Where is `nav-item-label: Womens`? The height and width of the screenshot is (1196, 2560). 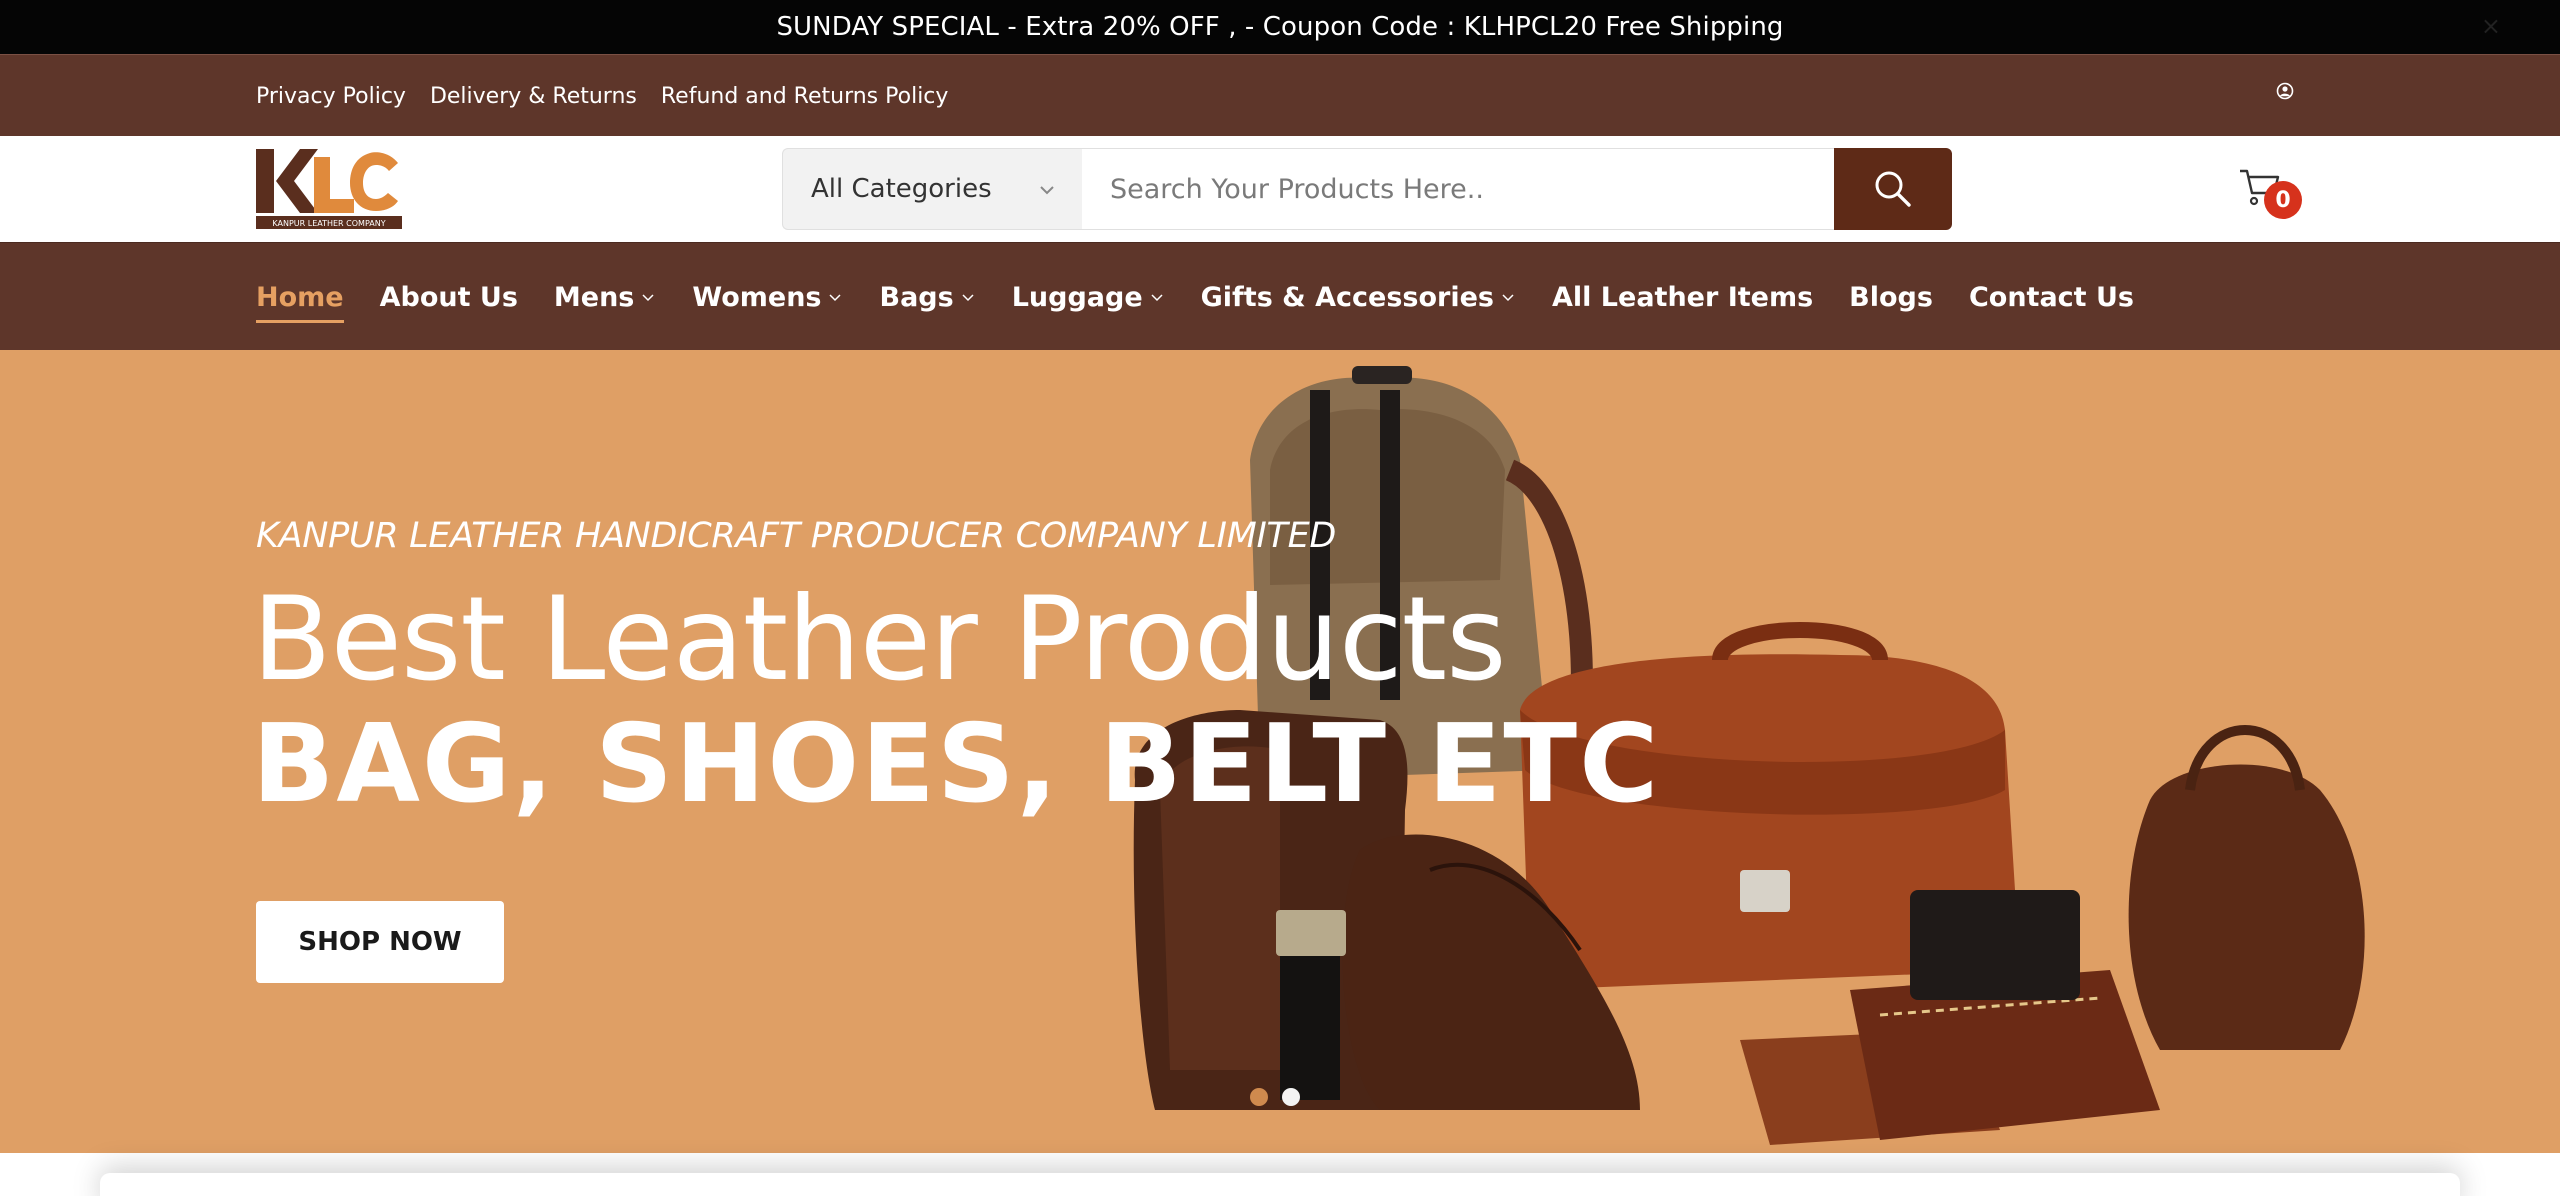
nav-item-label: Womens is located at coordinates (757, 297).